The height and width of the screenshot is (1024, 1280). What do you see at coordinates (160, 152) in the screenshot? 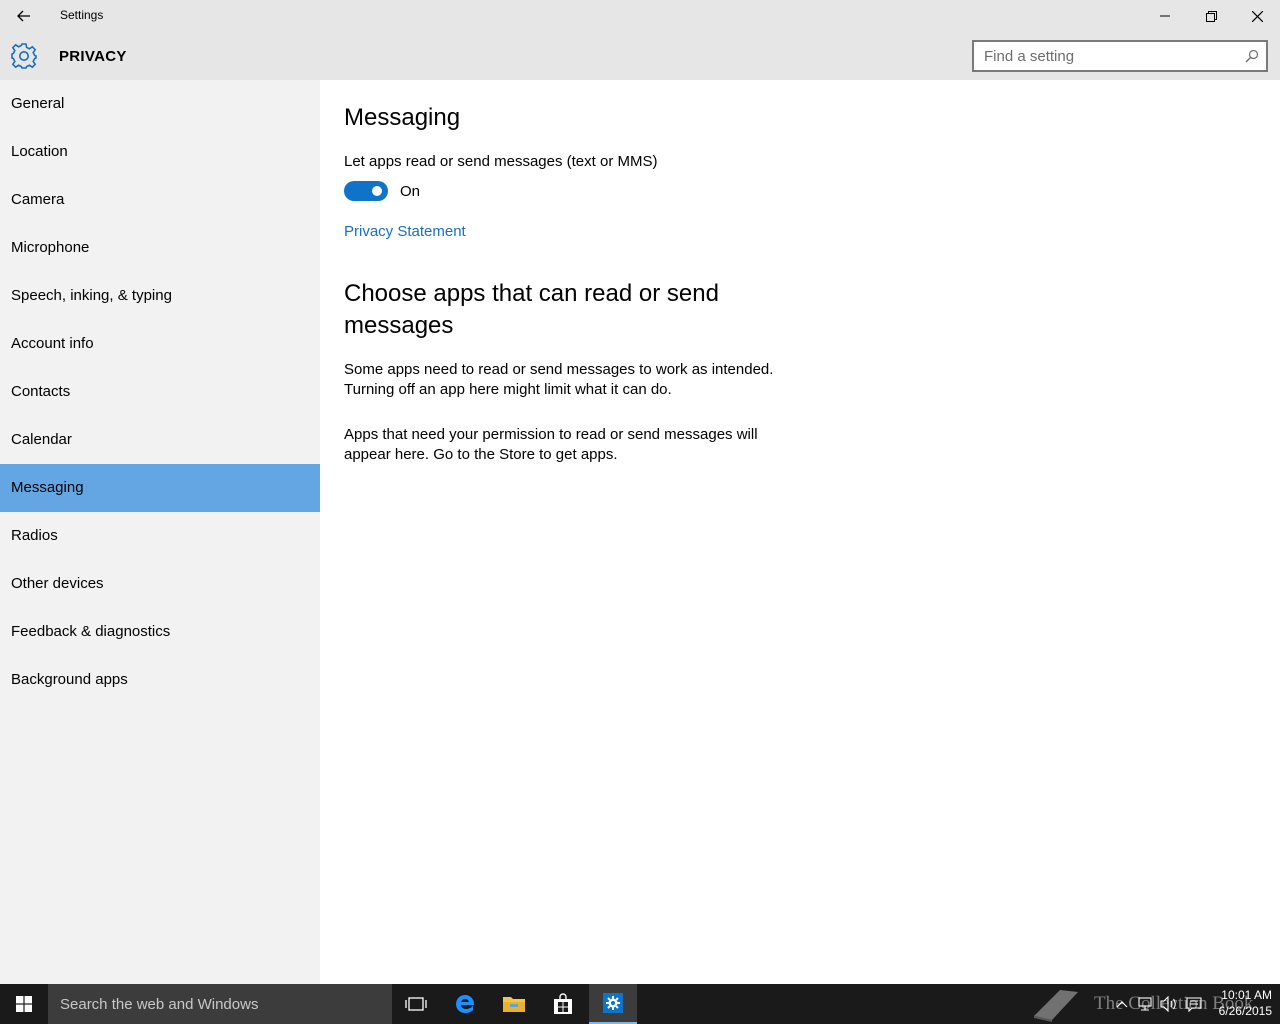
I see `sidebar-item-location: Location` at bounding box center [160, 152].